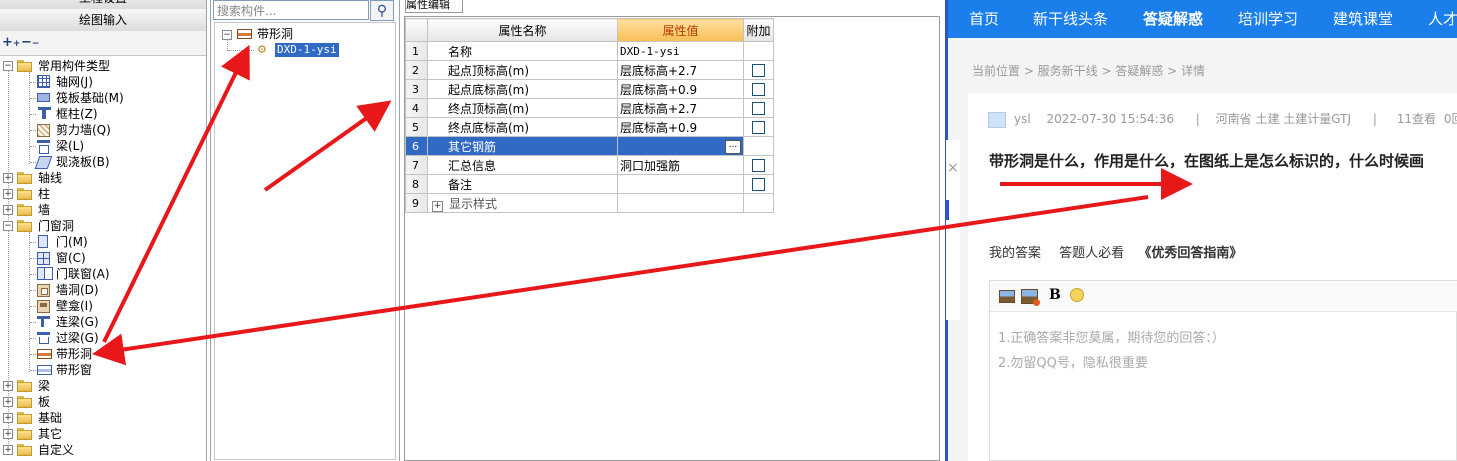 This screenshot has height=461, width=1457. Describe the element at coordinates (997, 119) in the screenshot. I see `avatar` at that location.